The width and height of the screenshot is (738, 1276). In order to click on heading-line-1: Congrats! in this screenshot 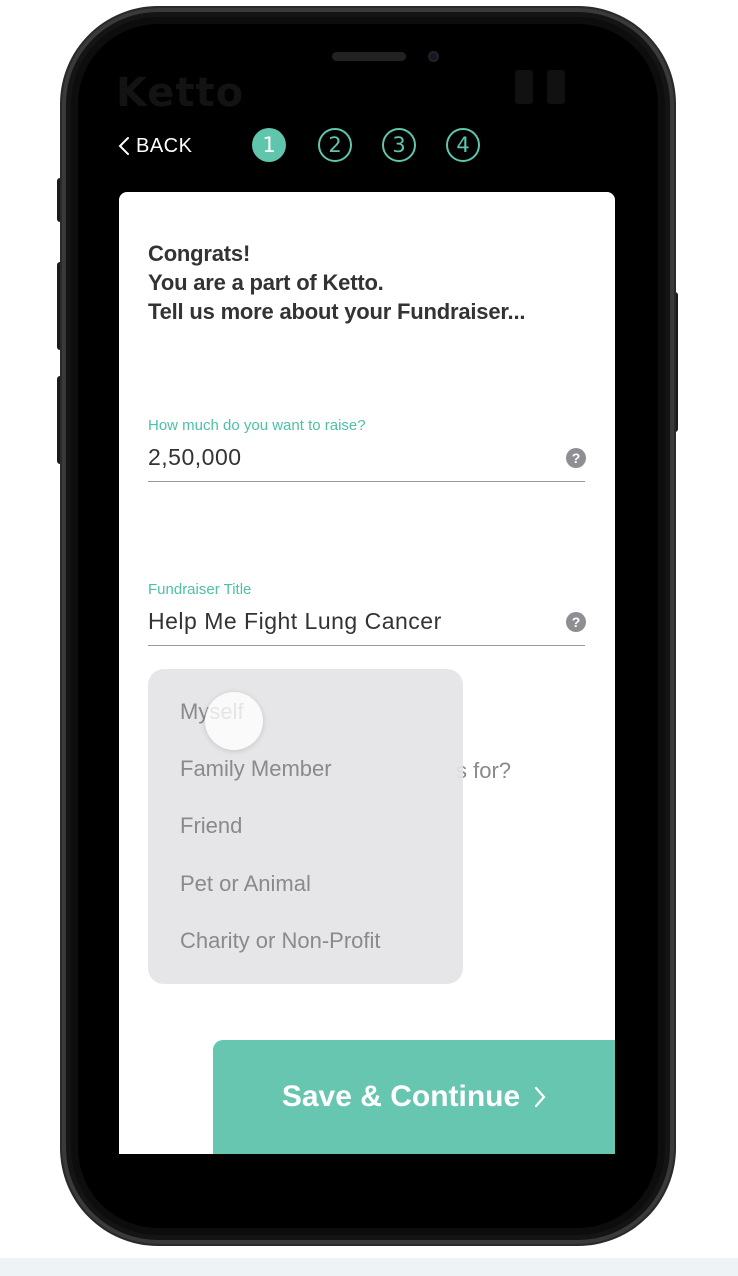, I will do `click(199, 253)`.